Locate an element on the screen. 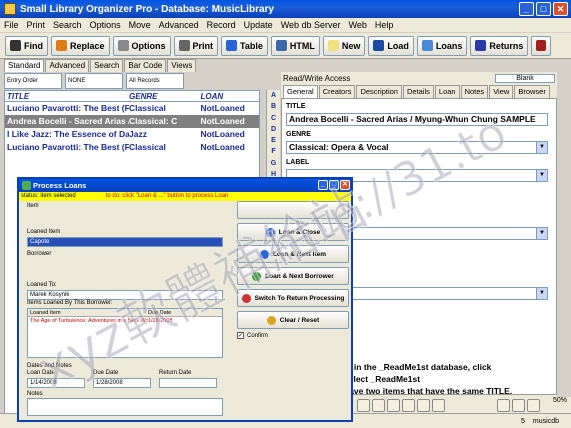 The image size is (571, 428). minimize-button: _ is located at coordinates (526, 9).